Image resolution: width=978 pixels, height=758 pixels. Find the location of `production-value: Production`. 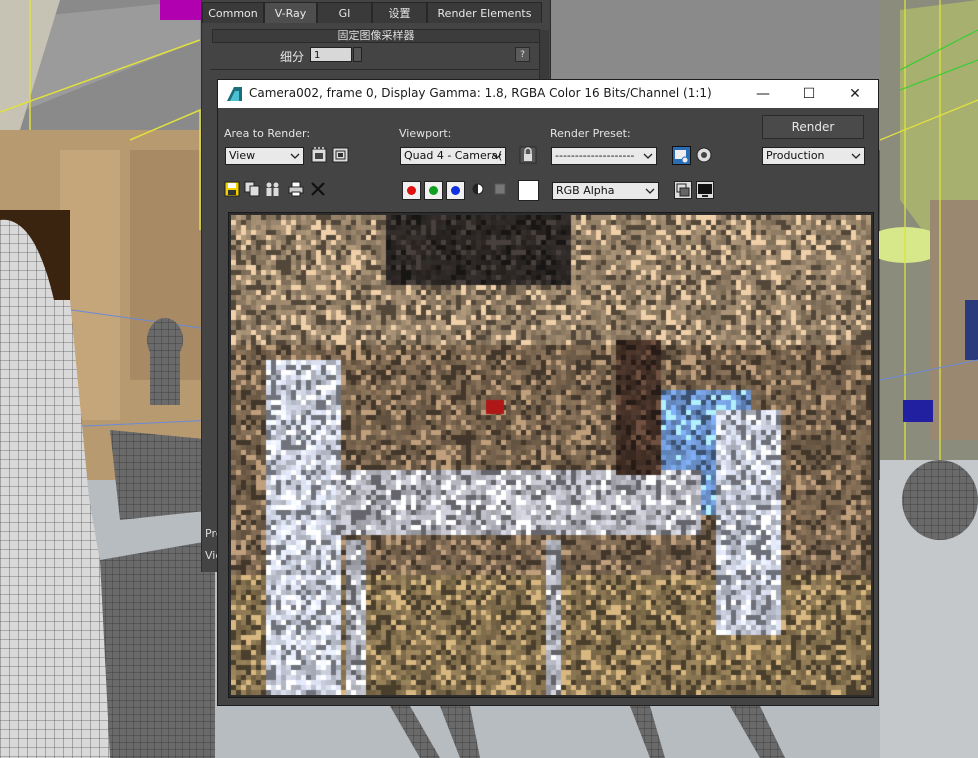

production-value: Production is located at coordinates (795, 155).